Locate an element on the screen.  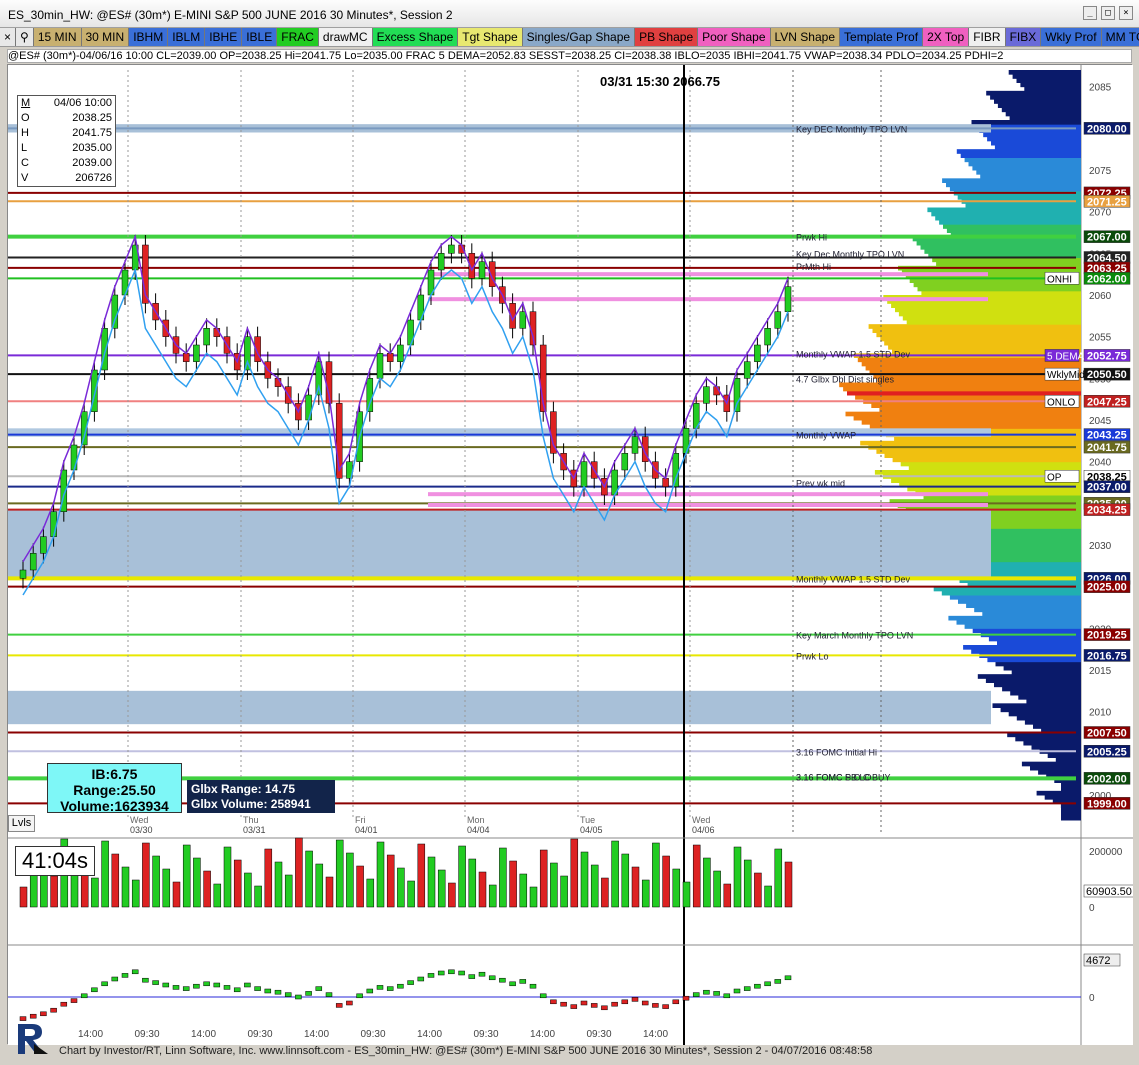
date-label-day: Mon is located at coordinates (476, 820).